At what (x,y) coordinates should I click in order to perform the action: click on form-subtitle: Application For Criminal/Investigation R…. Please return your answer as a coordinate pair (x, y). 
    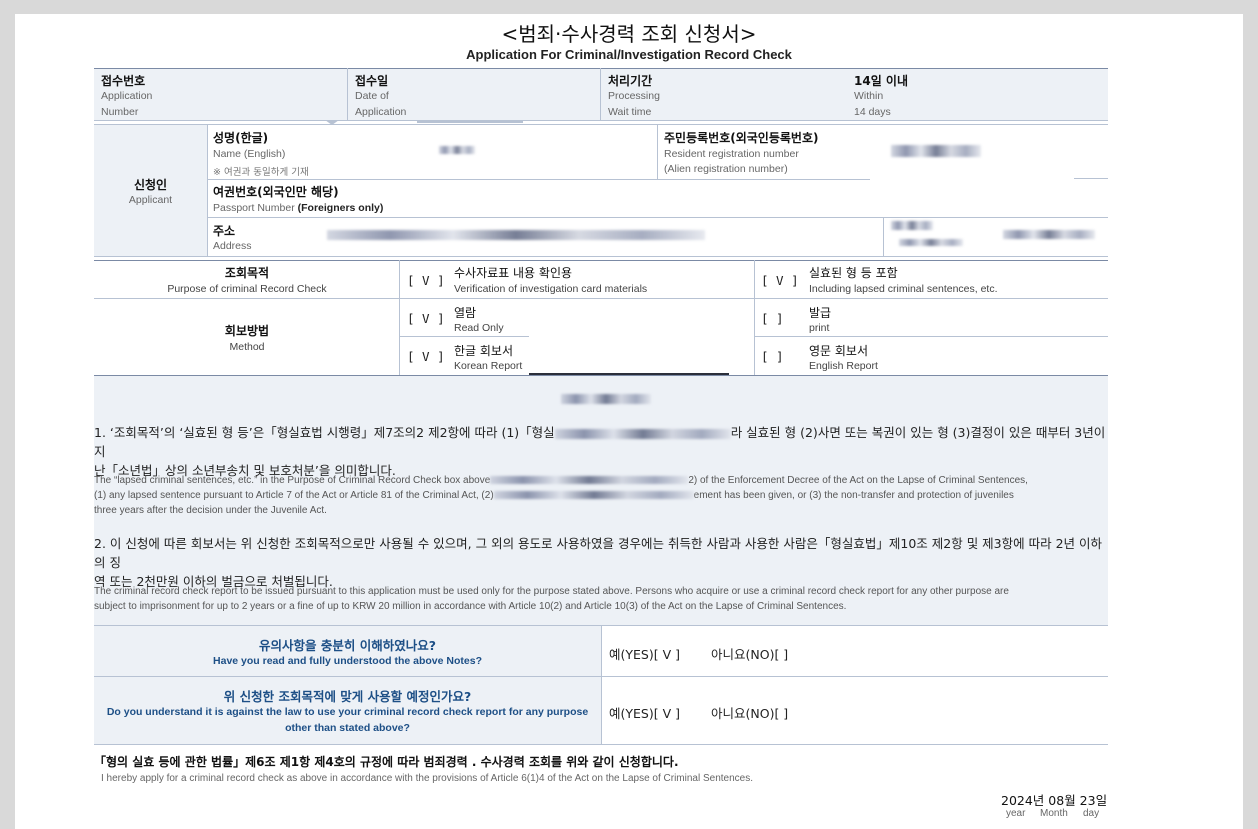
    Looking at the image, I should click on (629, 54).